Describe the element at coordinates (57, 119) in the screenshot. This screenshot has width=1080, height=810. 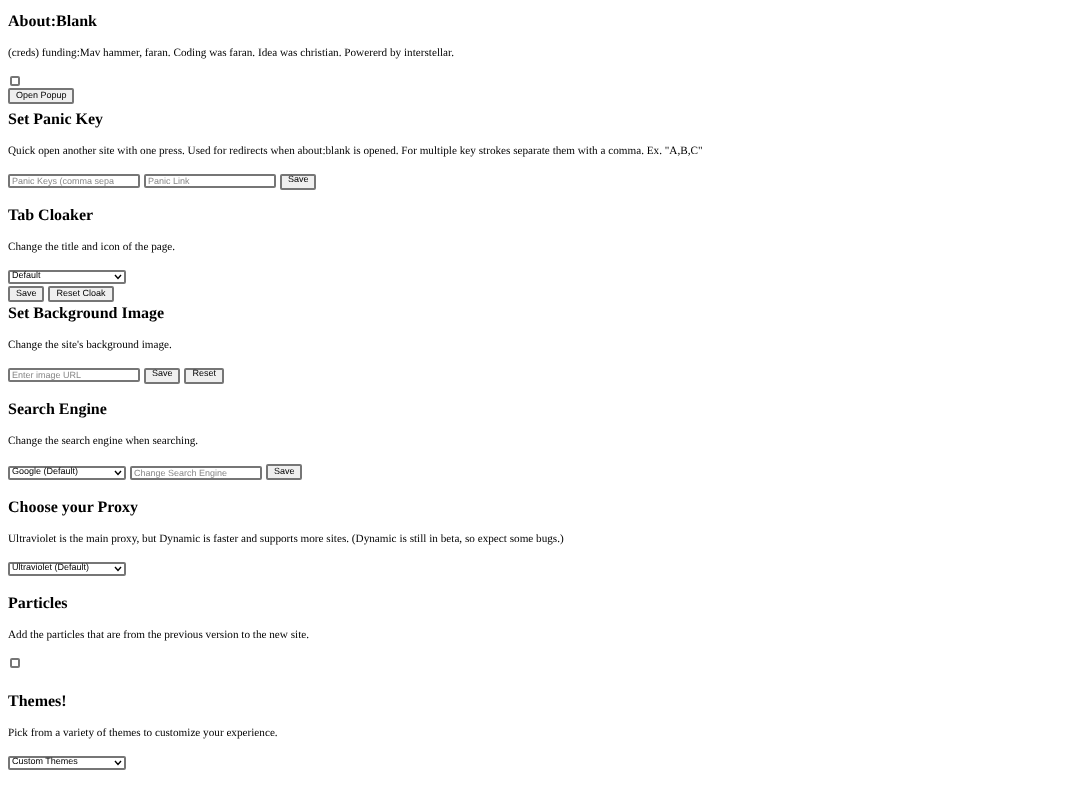
I see `section-heading: Set Panic Key` at that location.